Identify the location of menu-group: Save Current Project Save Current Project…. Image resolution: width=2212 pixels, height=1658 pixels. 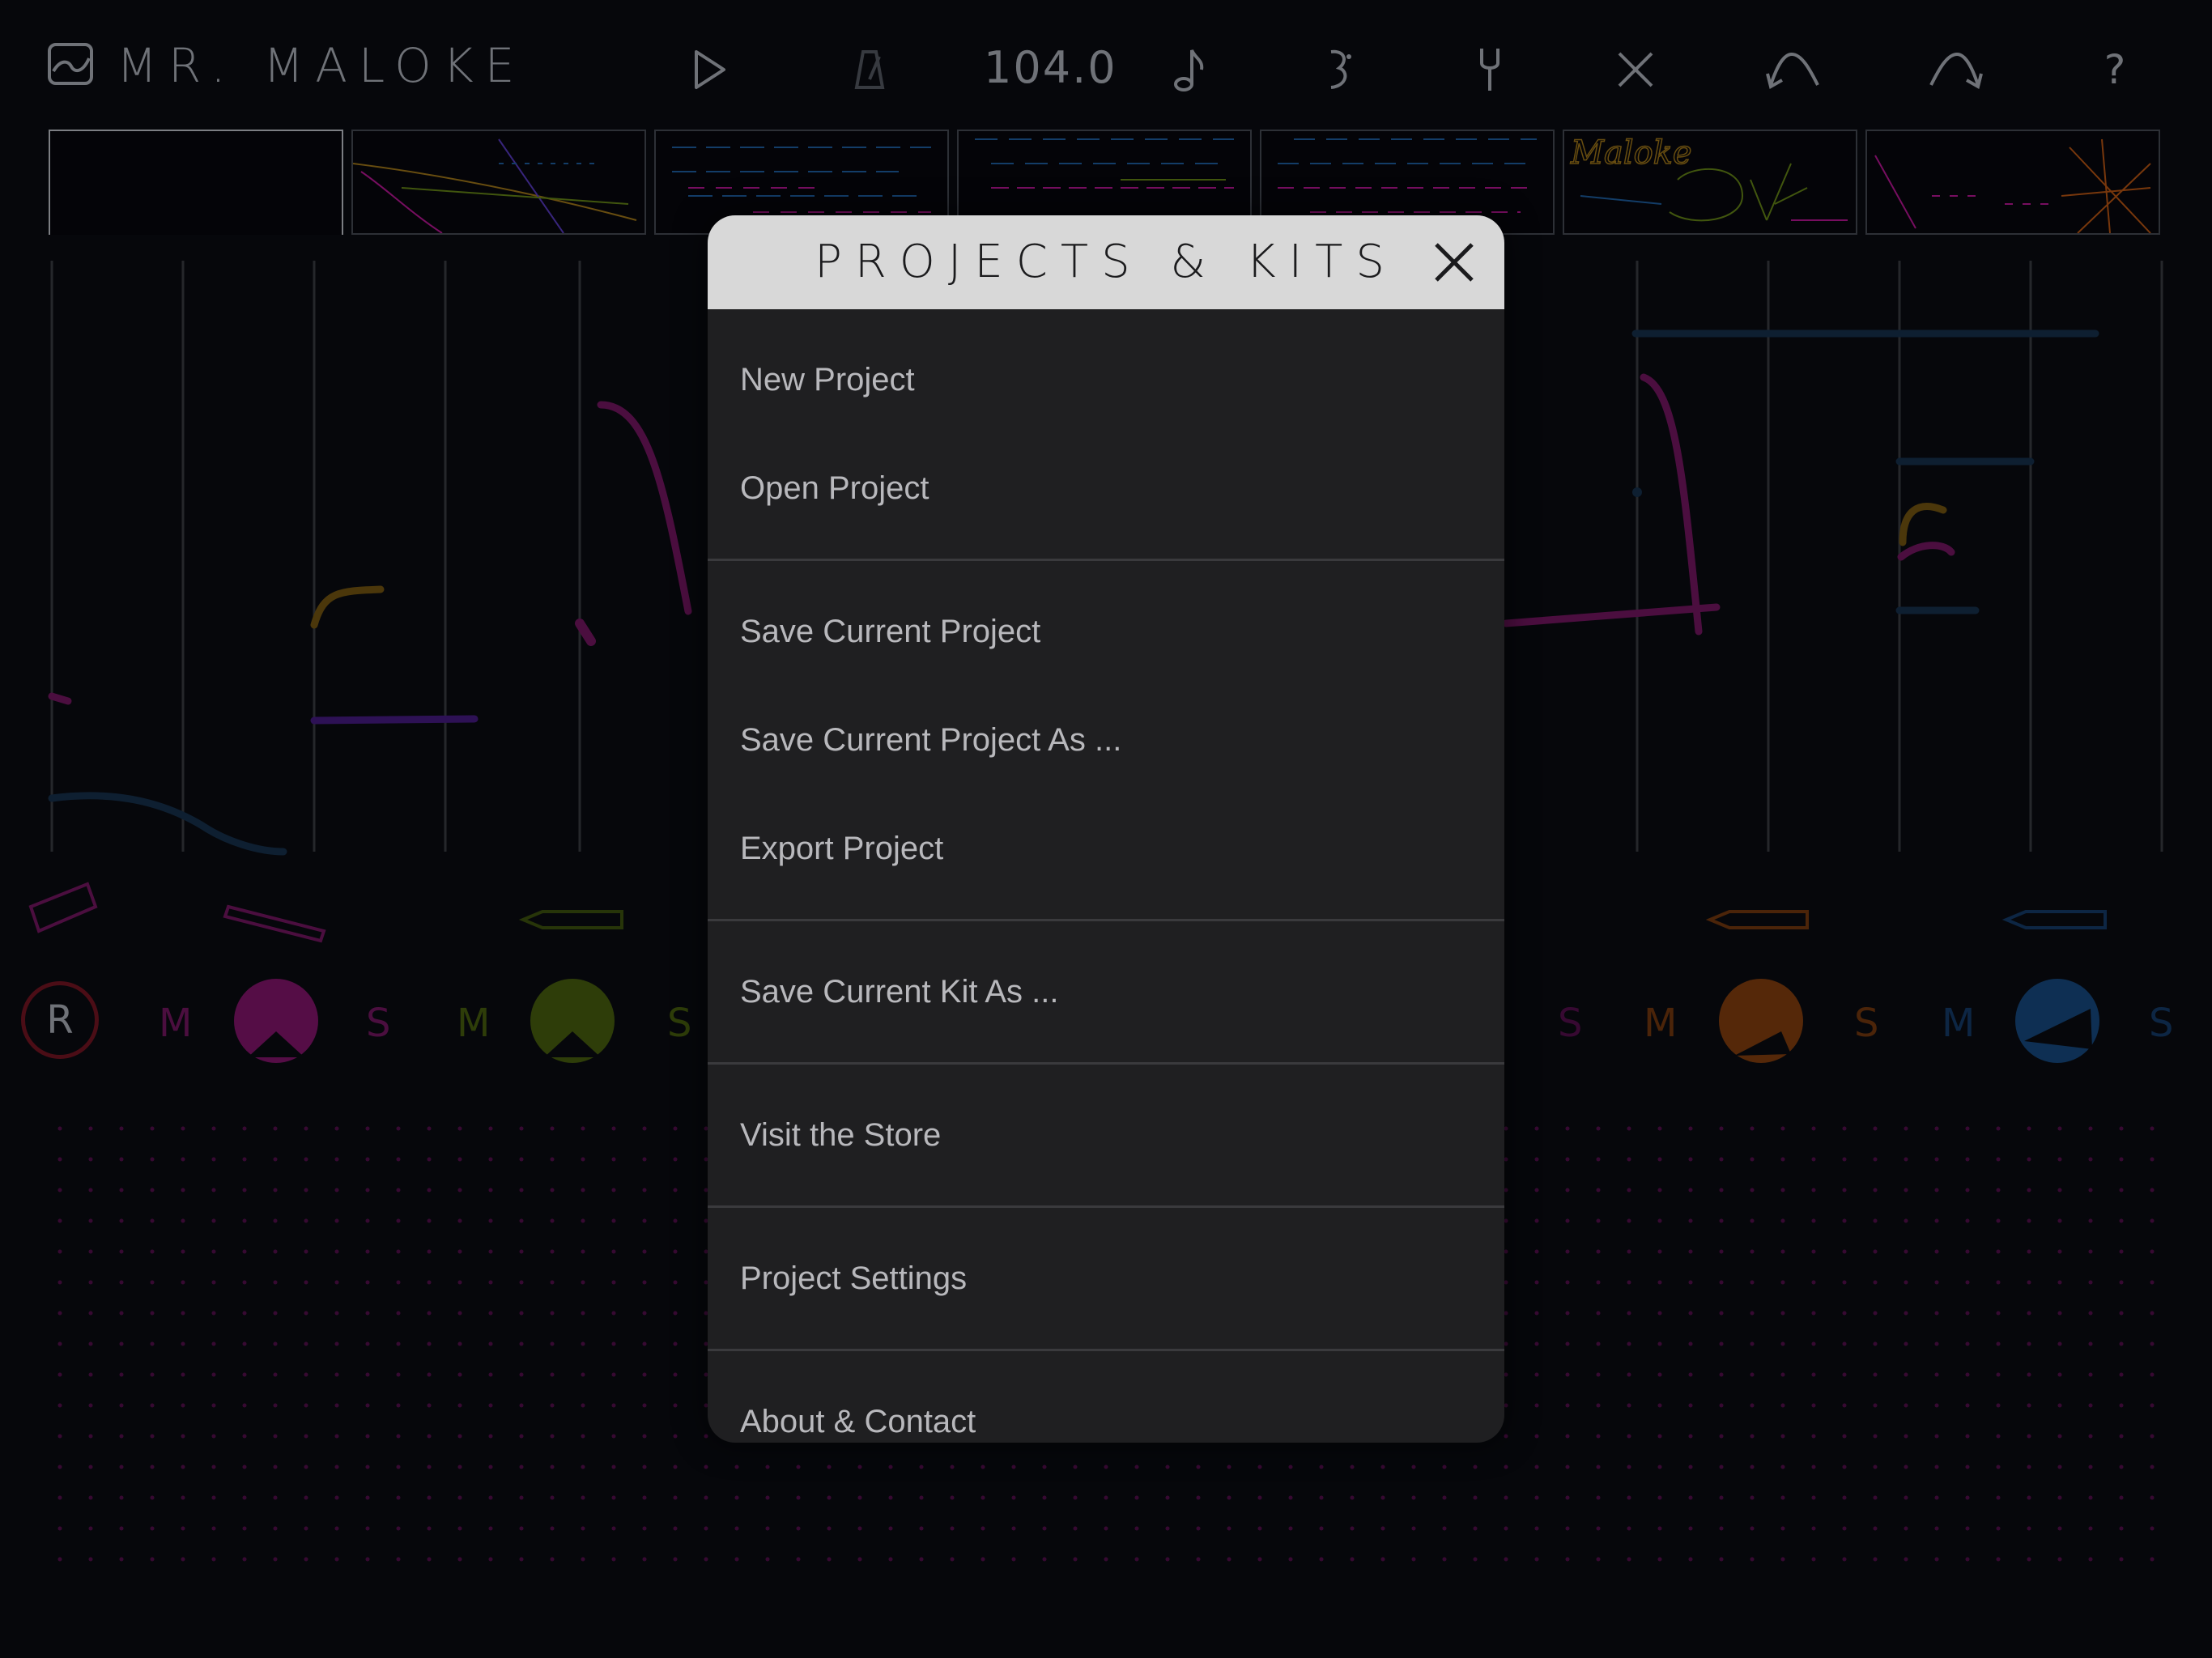
(1106, 741).